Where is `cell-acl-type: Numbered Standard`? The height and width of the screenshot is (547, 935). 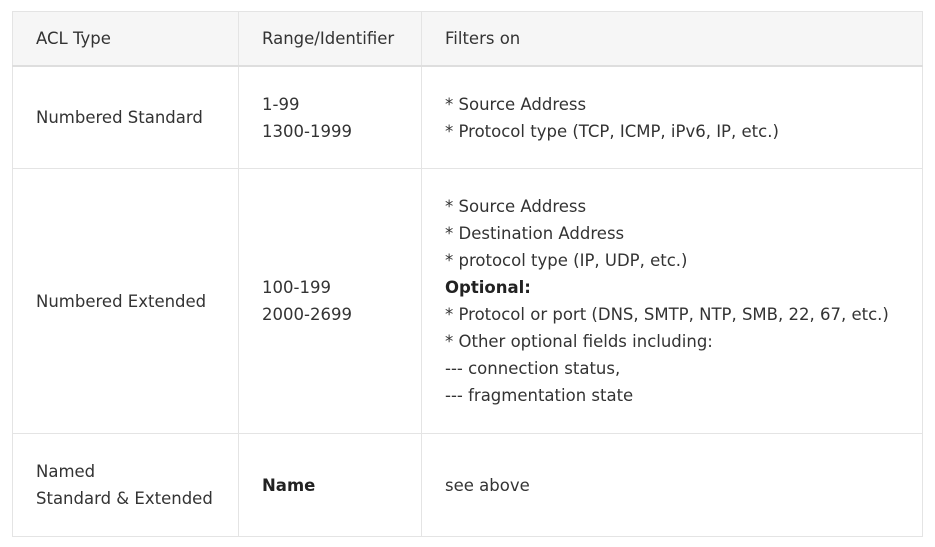 cell-acl-type: Numbered Standard is located at coordinates (125, 117).